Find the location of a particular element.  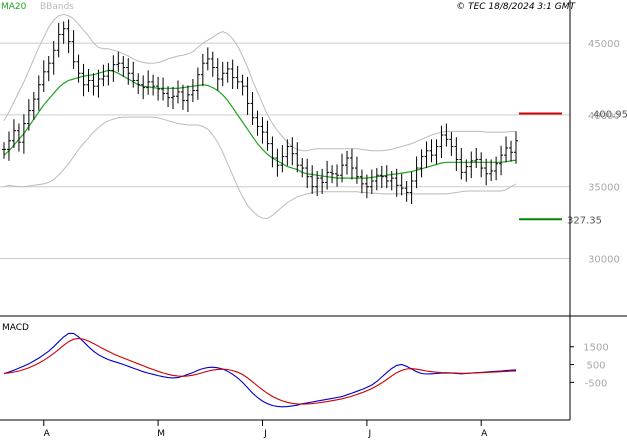

macd-tick-label: -500 is located at coordinates (596, 383).